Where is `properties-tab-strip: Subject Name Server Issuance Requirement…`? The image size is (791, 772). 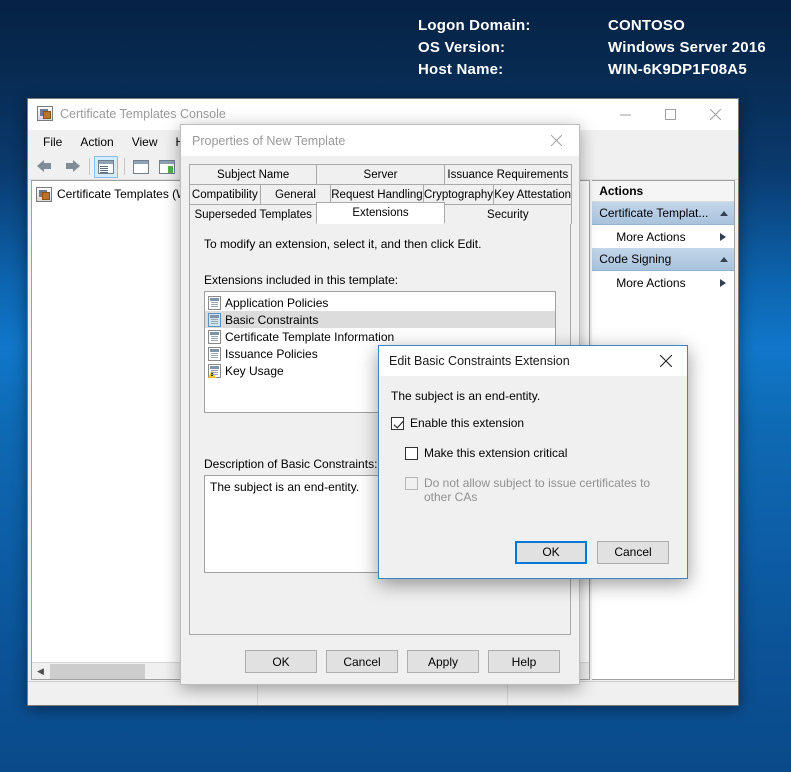 properties-tab-strip: Subject Name Server Issuance Requirement… is located at coordinates (380, 190).